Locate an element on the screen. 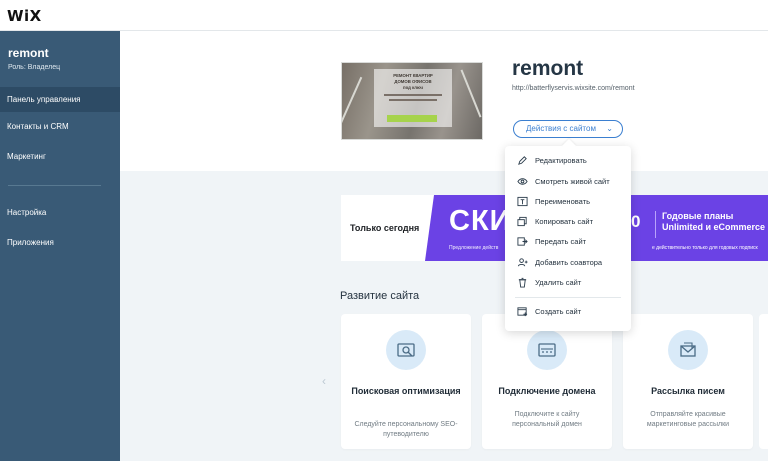 The width and height of the screenshot is (768, 461). promo-digit: 0 is located at coordinates (636, 221).